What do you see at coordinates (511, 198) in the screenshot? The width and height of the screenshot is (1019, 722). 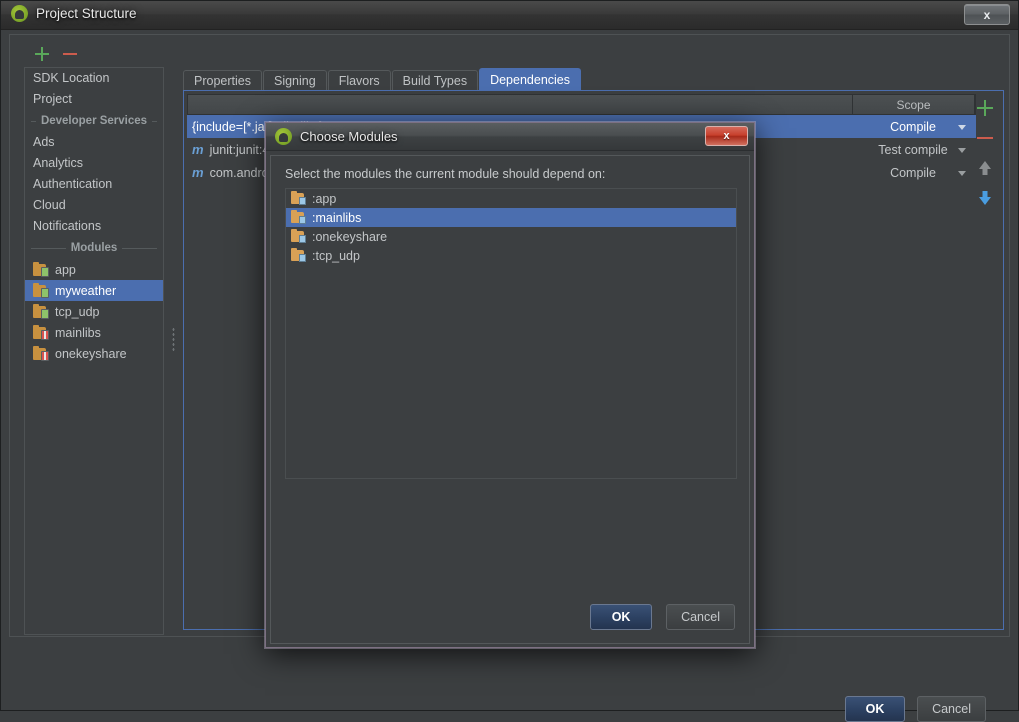 I see `list-item: :app` at bounding box center [511, 198].